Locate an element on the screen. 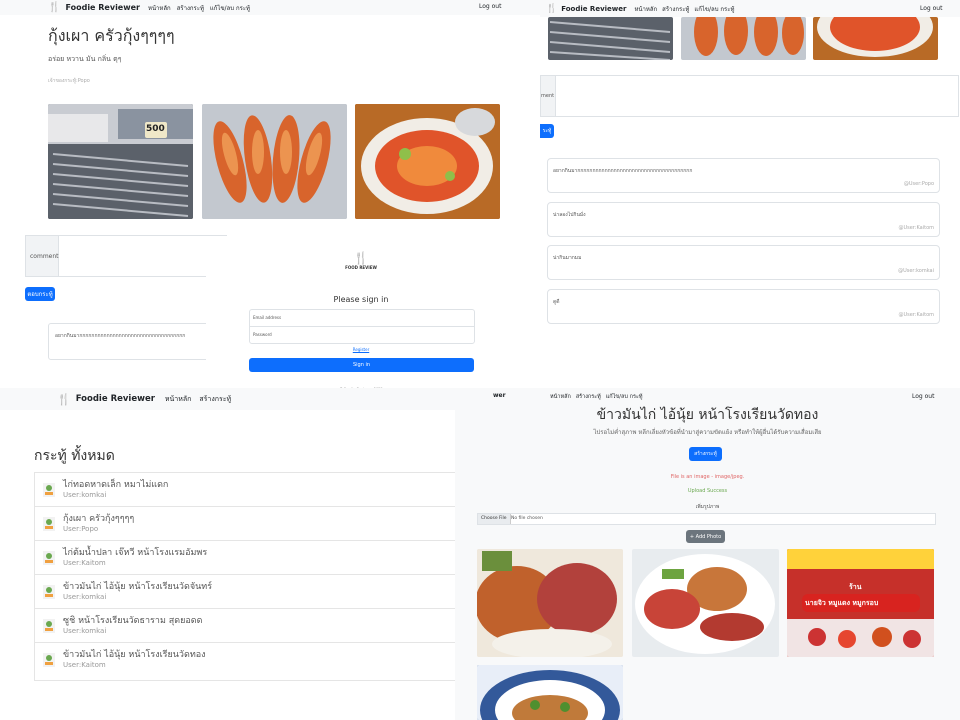 The image size is (960, 720). comment-text: ดูดี is located at coordinates (556, 302).